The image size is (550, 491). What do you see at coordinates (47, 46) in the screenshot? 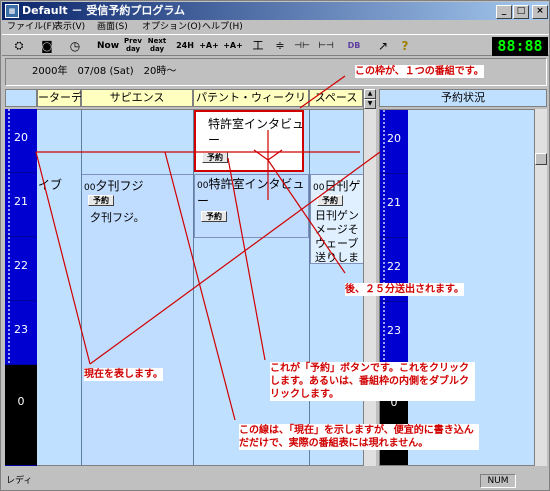
I see `refresh-icon: ◙` at bounding box center [47, 46].